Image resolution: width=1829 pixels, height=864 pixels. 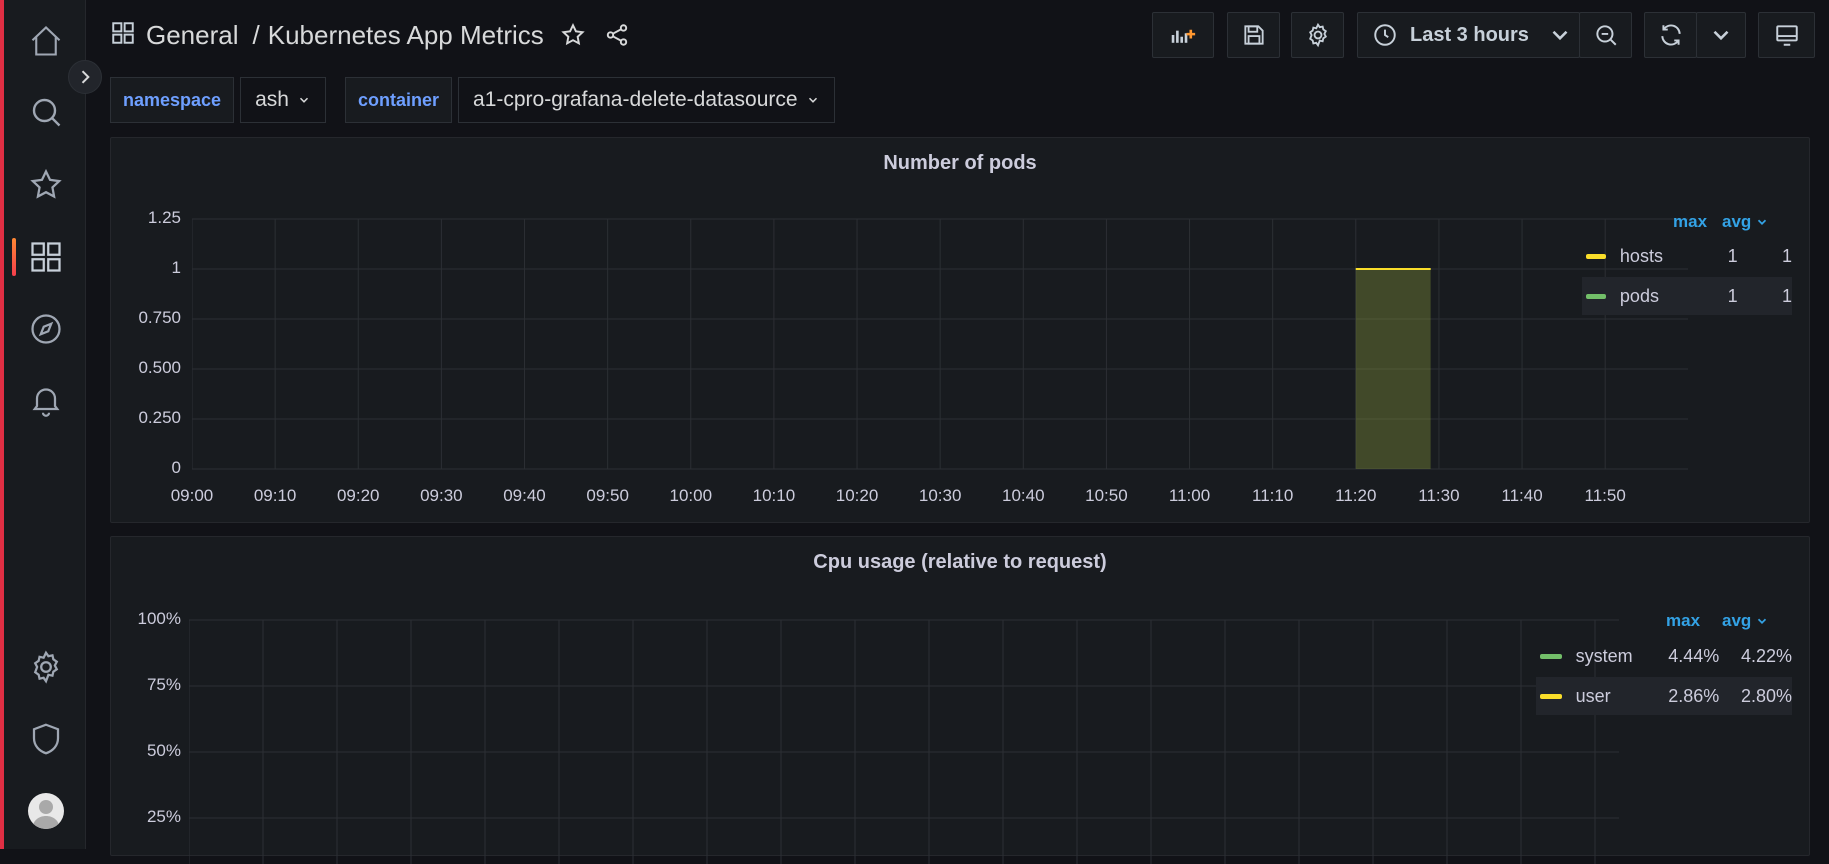 What do you see at coordinates (1605, 495) in the screenshot?
I see `x-tick-label: 11:50` at bounding box center [1605, 495].